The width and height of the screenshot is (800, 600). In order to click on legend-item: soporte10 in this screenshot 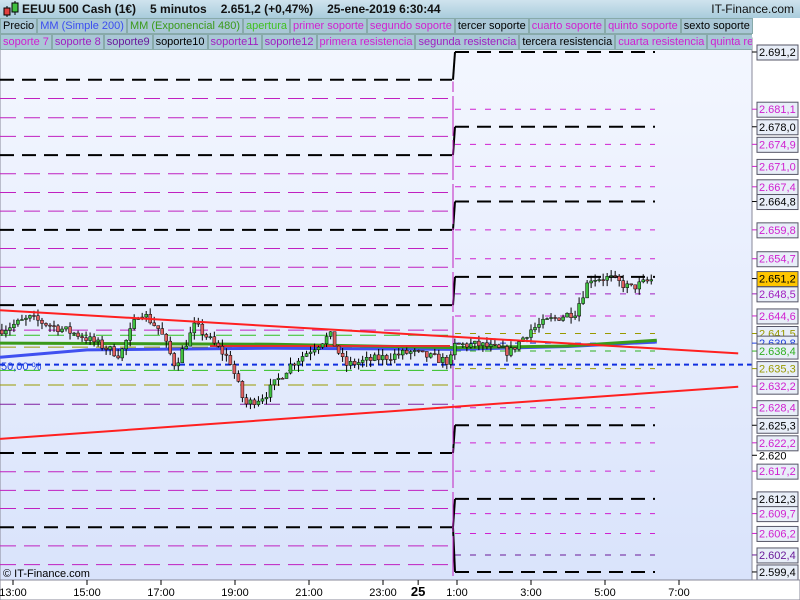, I will do `click(180, 42)`.